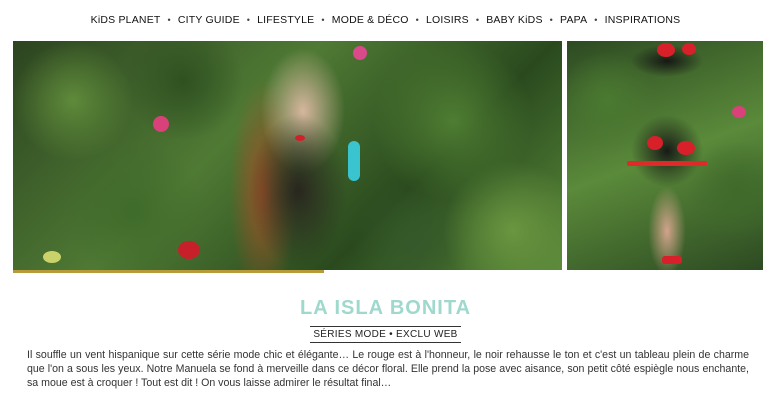 The width and height of the screenshot is (771, 400). What do you see at coordinates (370, 20) in the screenshot?
I see `nav-item-mode-deco: MODE & DÉCO` at bounding box center [370, 20].